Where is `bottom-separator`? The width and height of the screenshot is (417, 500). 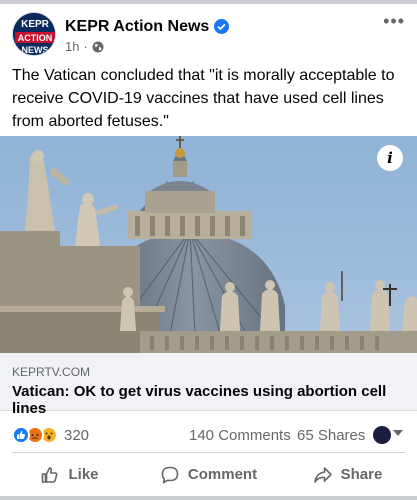 bottom-separator is located at coordinates (208, 498).